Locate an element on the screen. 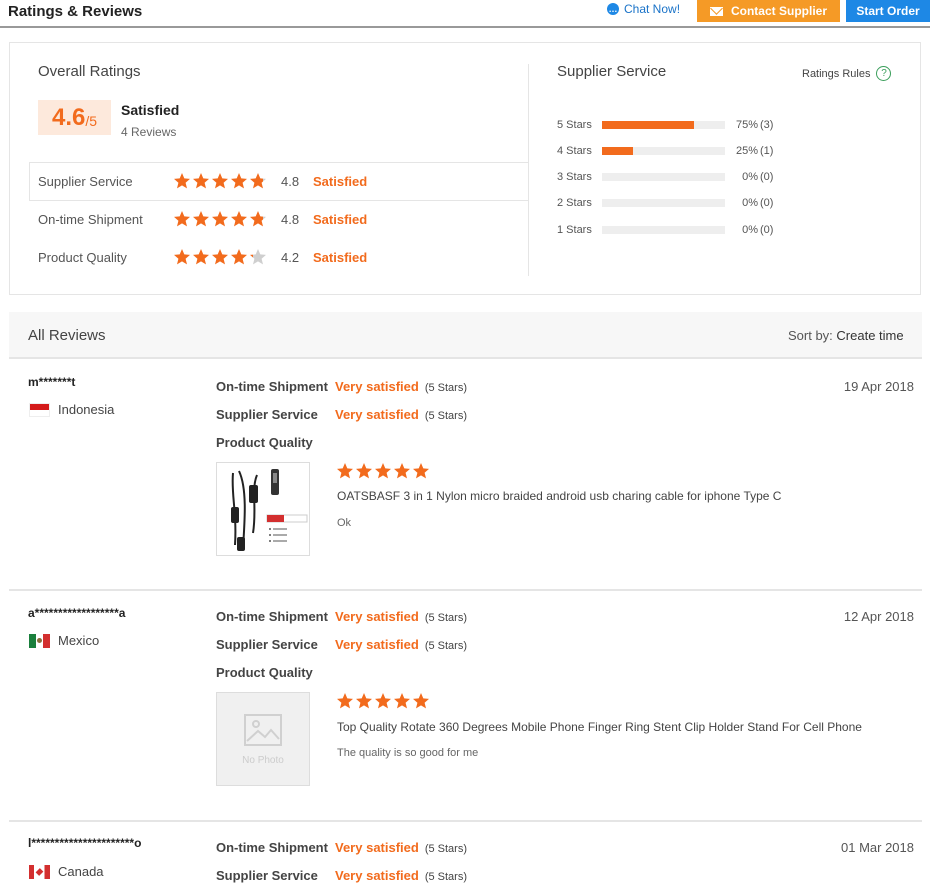 This screenshot has height=896, width=930. distribution-percent: 75% is located at coordinates (746, 125).